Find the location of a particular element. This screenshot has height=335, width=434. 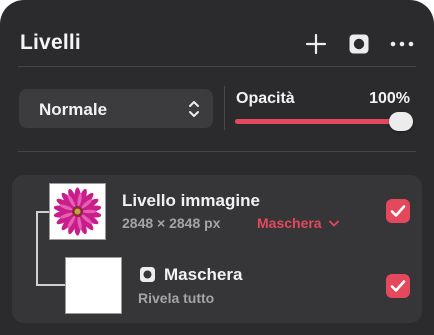

mask-menu-button: Maschera is located at coordinates (298, 223).